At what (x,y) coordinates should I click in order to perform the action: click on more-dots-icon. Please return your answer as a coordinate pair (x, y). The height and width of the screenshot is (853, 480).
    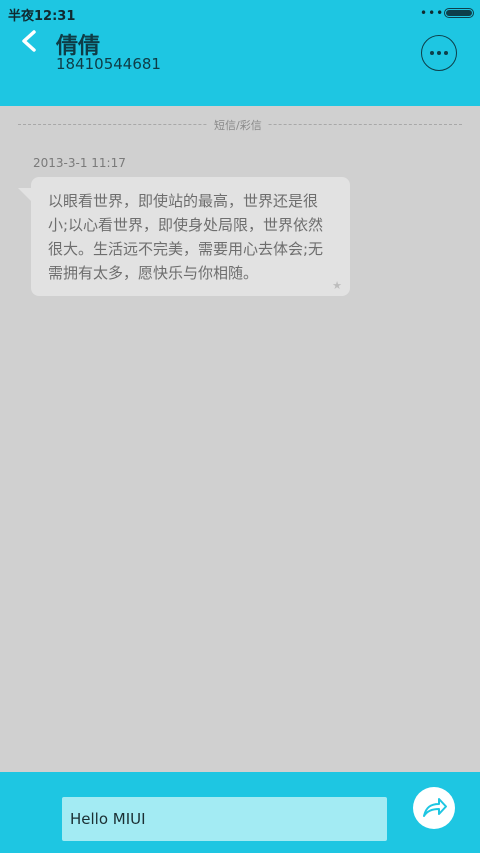
    Looking at the image, I should click on (432, 53).